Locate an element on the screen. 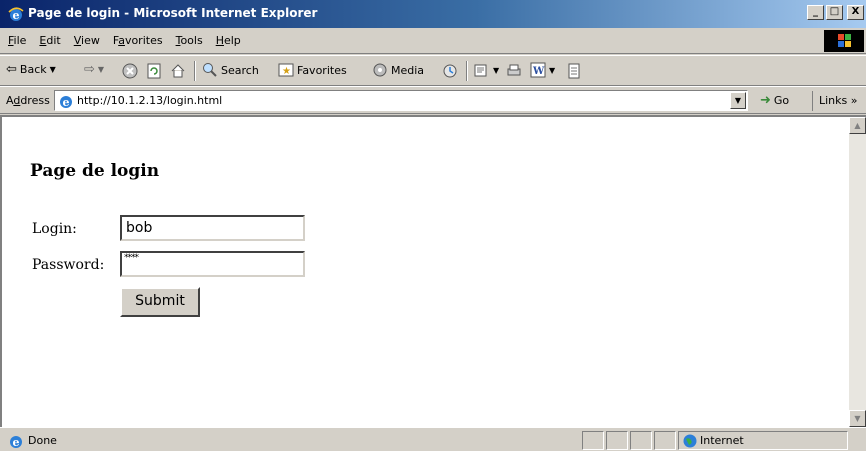 The width and height of the screenshot is (866, 451). media-button: Media is located at coordinates (398, 70).